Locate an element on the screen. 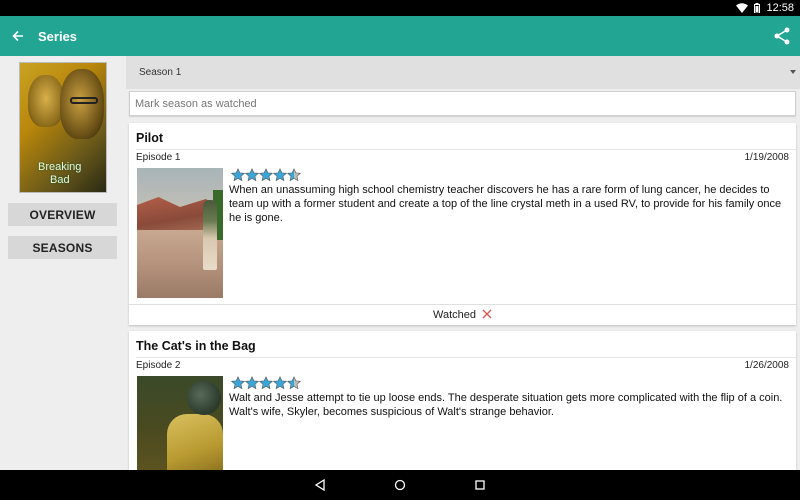 This screenshot has width=800, height=500. poster-title-line2: Bad is located at coordinates (60, 180).